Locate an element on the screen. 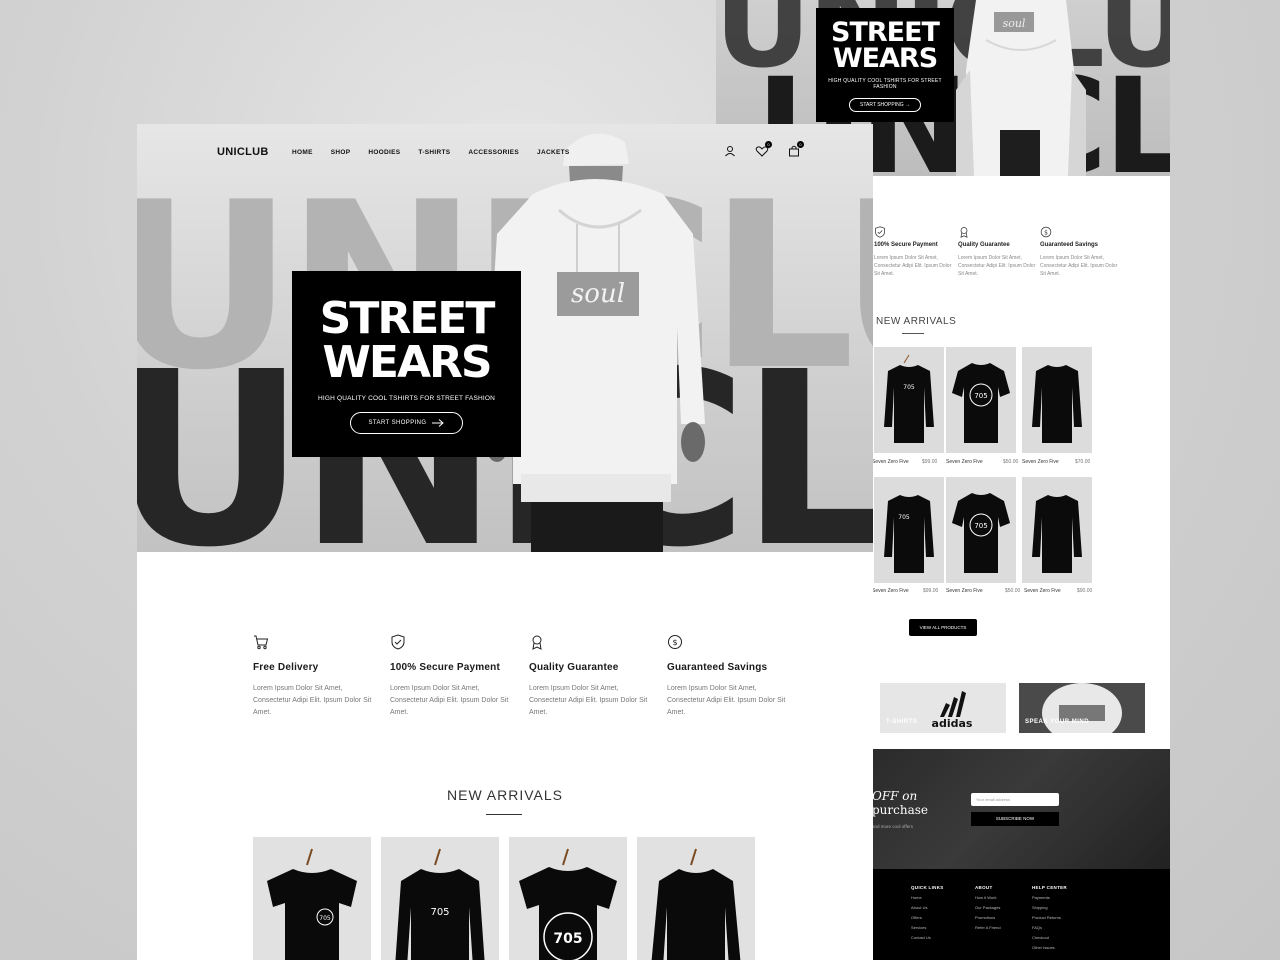 The height and width of the screenshot is (960, 1280). arrow-right-icon is located at coordinates (438, 423).